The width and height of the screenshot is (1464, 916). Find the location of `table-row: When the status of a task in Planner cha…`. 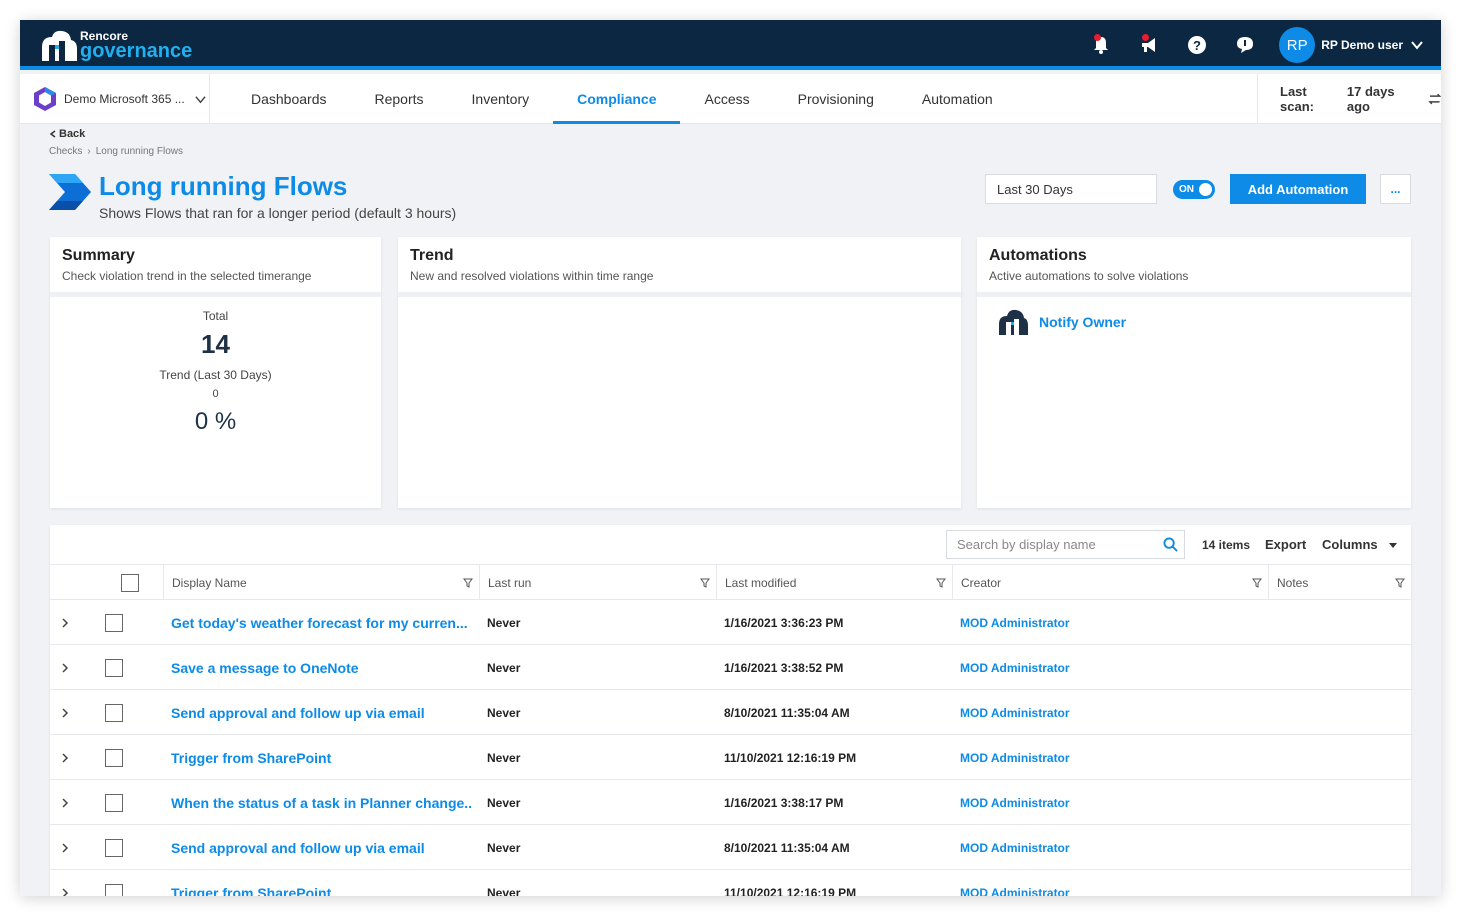

table-row: When the status of a task in Planner cha… is located at coordinates (730, 802).